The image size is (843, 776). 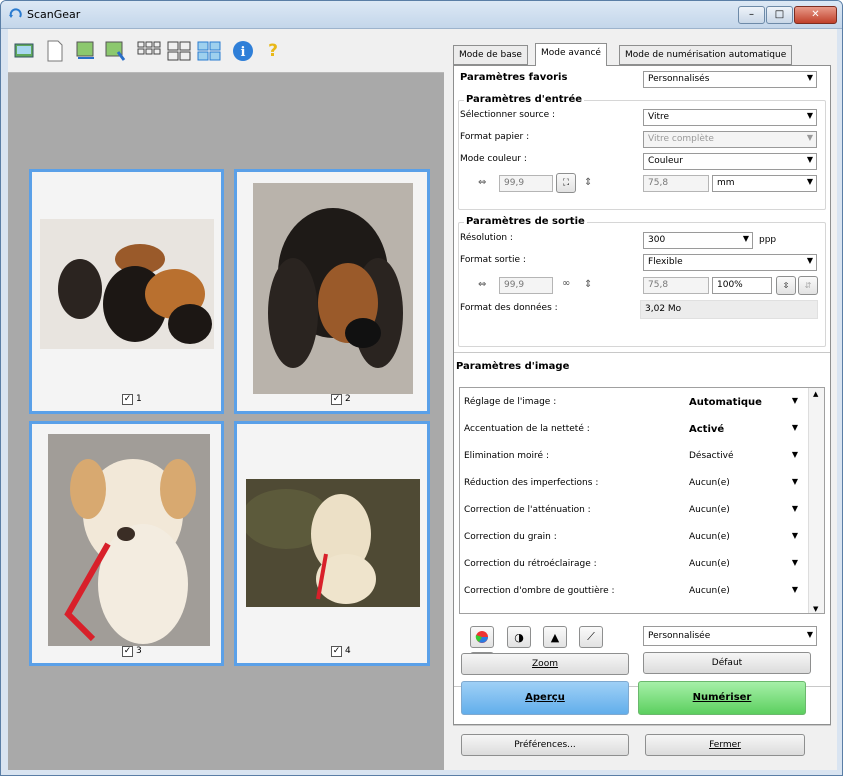 I want to click on crop-icon, so click(x=85, y=51).